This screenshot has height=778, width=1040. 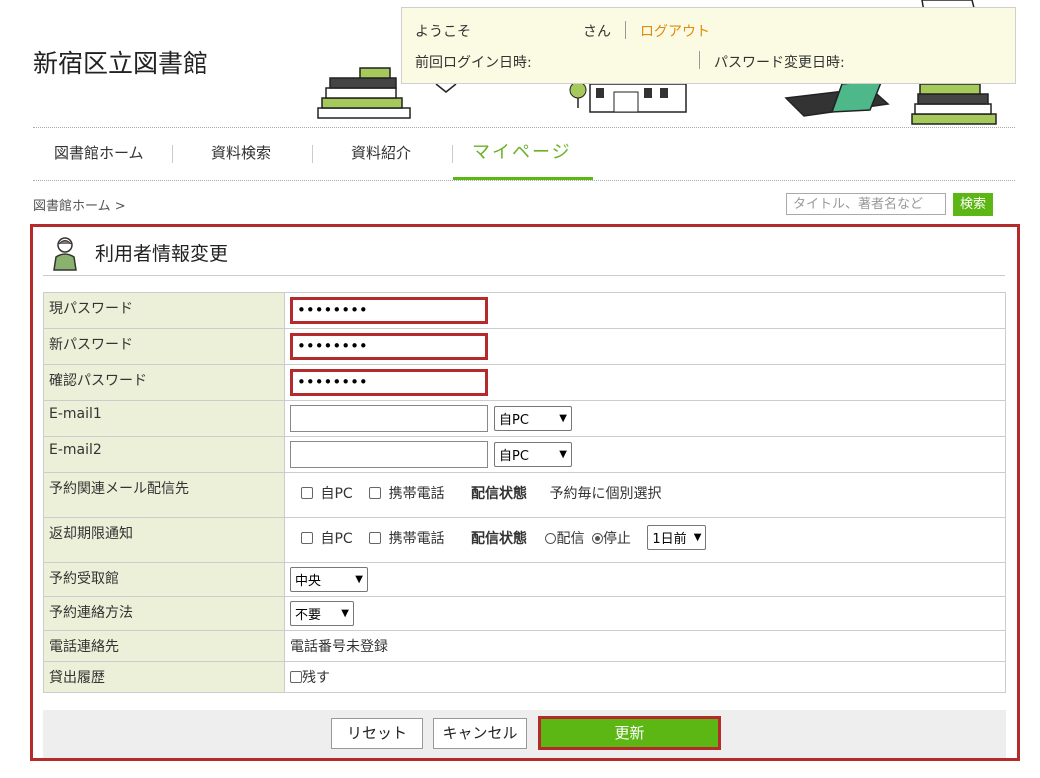 I want to click on email2-input, so click(x=389, y=454).